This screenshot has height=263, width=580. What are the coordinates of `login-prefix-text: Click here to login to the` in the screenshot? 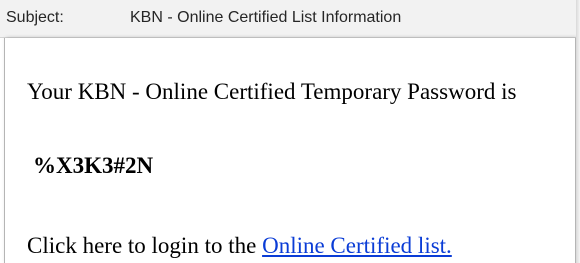 It's located at (145, 245).